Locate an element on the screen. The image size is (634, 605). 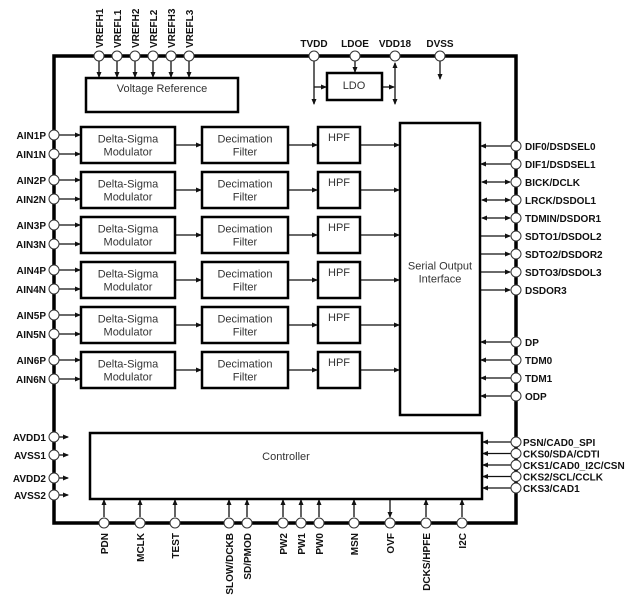
pin-test-label: TEST is located at coordinates (176, 546).